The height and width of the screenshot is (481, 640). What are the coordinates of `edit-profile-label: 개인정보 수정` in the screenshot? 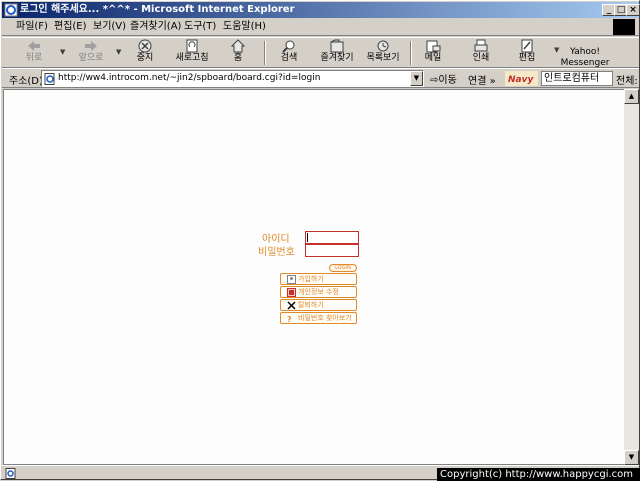 It's located at (318, 292).